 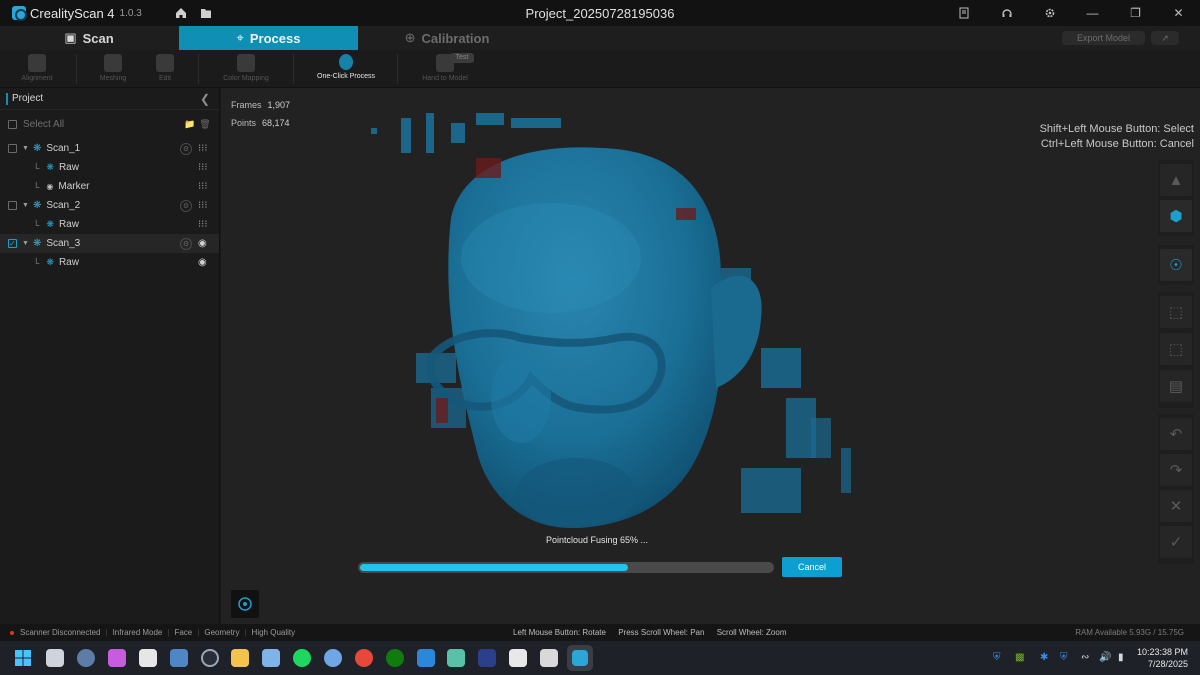 I want to click on undo-icon: ↶, so click(x=1176, y=434).